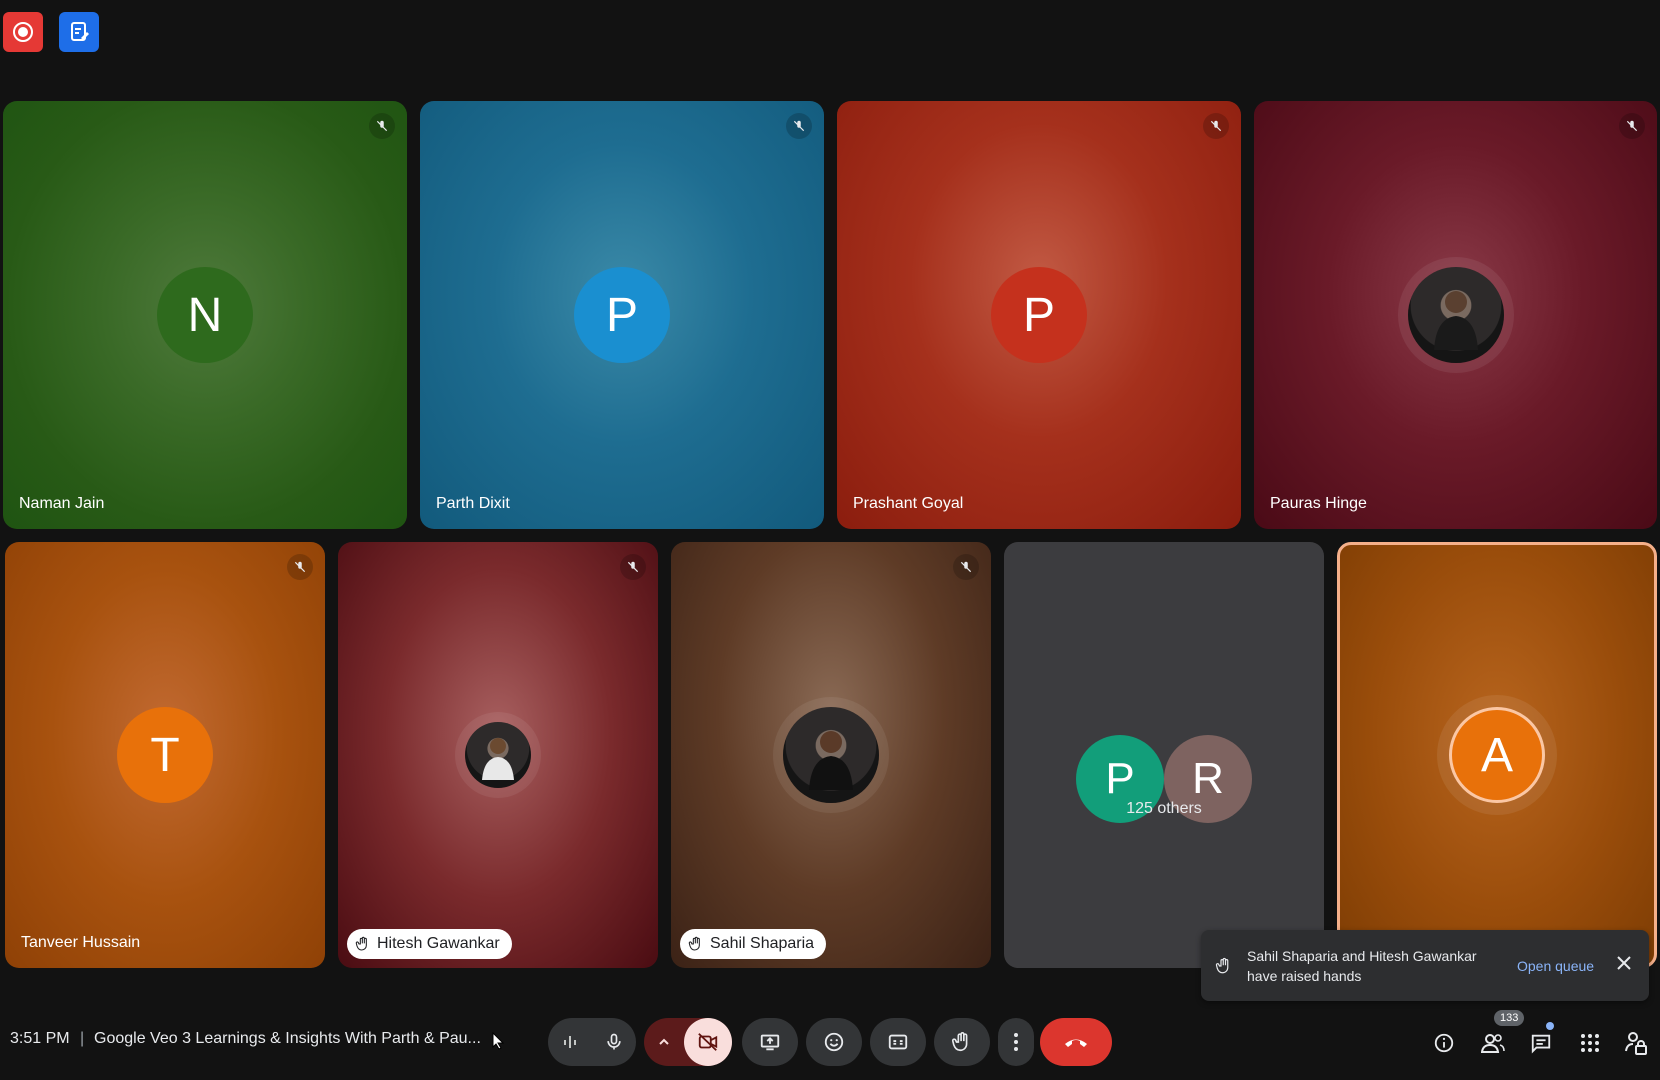  I want to click on participant-tile-tanveer-hussain: T Tanveer Hussain, so click(165, 755).